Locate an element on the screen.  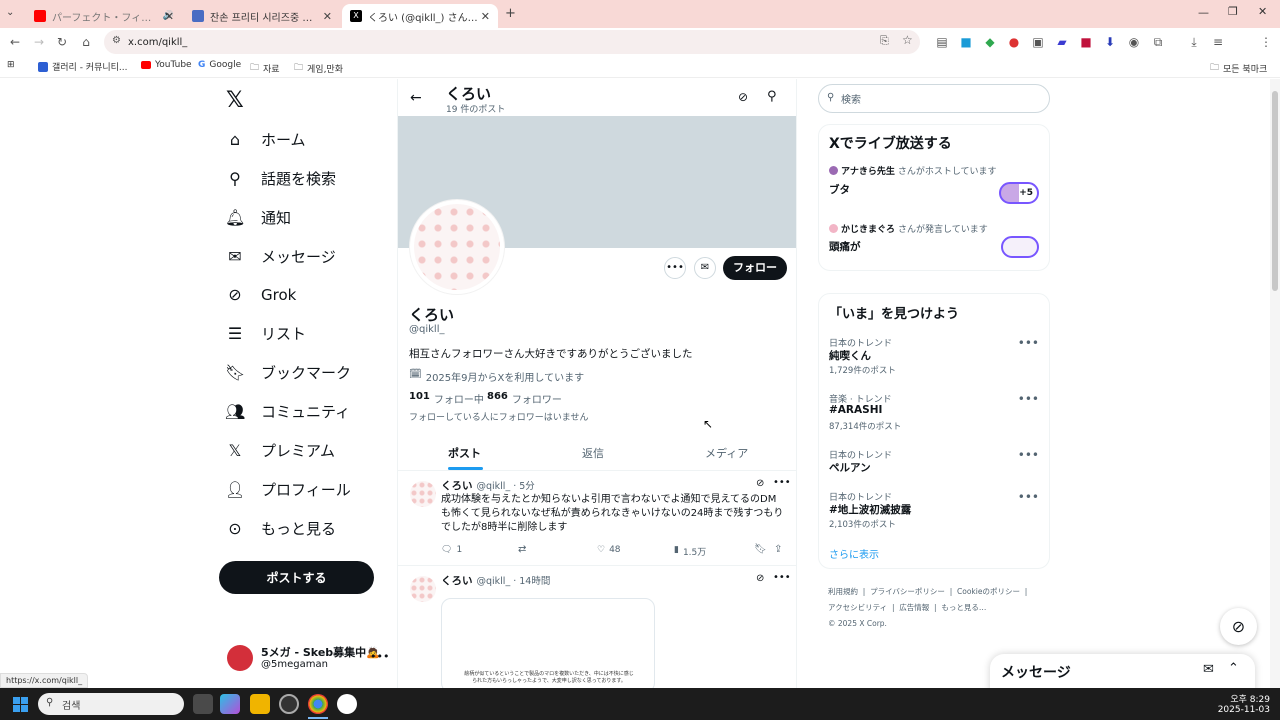
trend-item: 日本のトレンド #地上波初滅披露 2,103件のポスト ••• is located at coordinates (934, 512).